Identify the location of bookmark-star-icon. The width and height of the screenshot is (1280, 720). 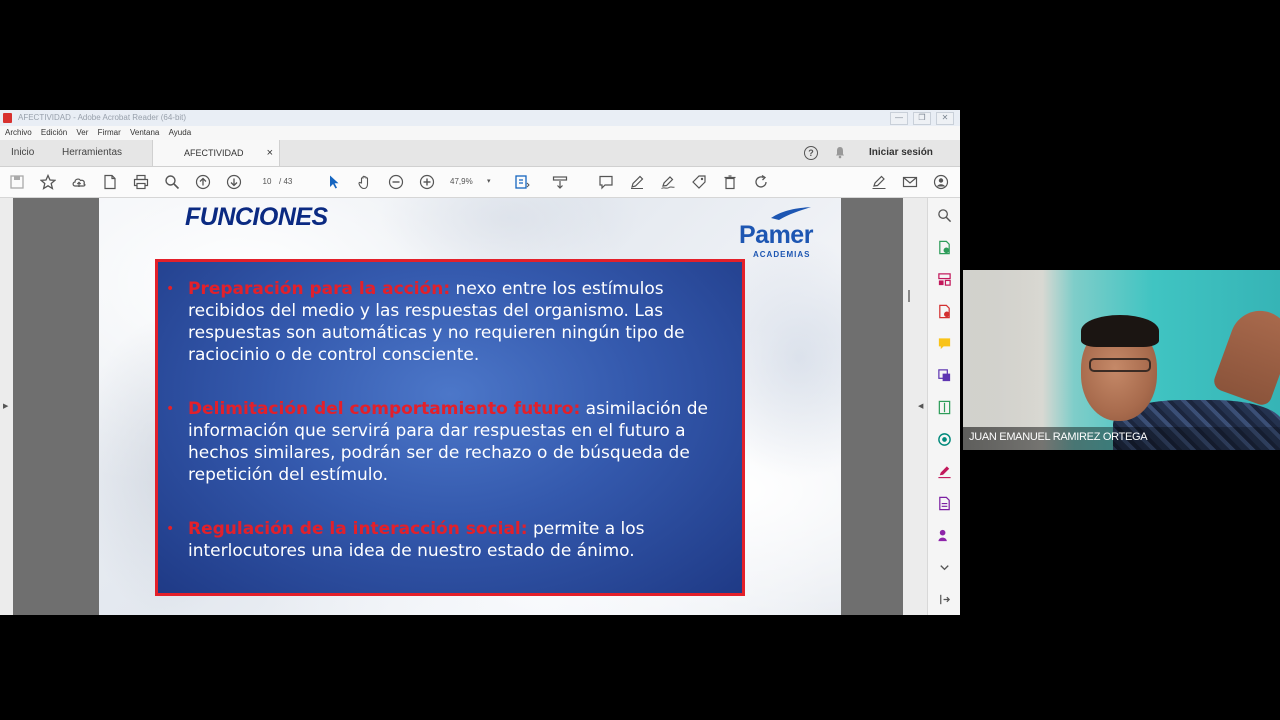
(48, 182).